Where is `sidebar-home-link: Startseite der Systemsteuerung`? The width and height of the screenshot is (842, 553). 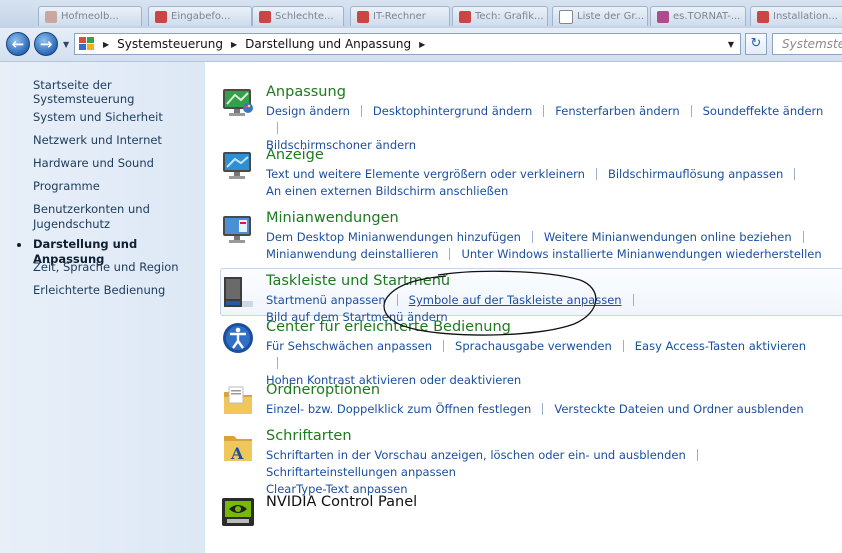
sidebar-home-link: Startseite der Systemsteuerung is located at coordinates (119, 92).